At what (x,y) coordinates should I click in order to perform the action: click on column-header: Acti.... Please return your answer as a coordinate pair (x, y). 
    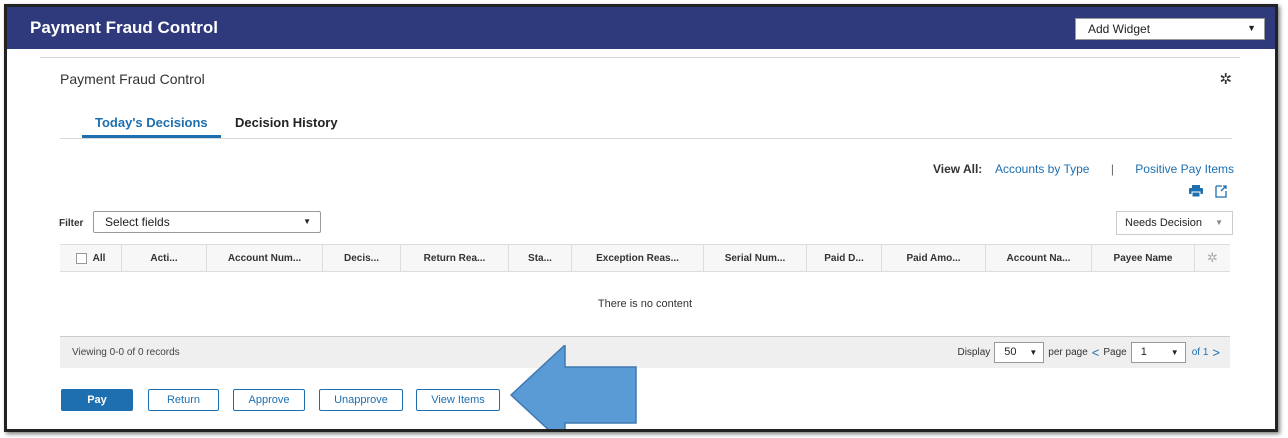
    Looking at the image, I should click on (164, 258).